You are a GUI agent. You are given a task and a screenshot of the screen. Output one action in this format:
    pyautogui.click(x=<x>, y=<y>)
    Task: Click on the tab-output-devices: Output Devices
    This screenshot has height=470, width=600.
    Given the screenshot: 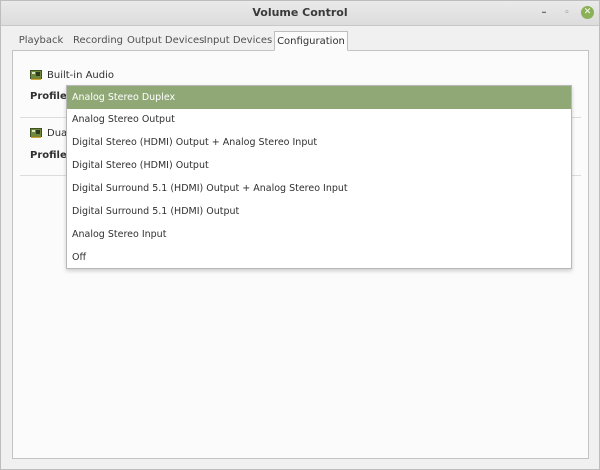 What is the action you would take?
    pyautogui.click(x=165, y=41)
    